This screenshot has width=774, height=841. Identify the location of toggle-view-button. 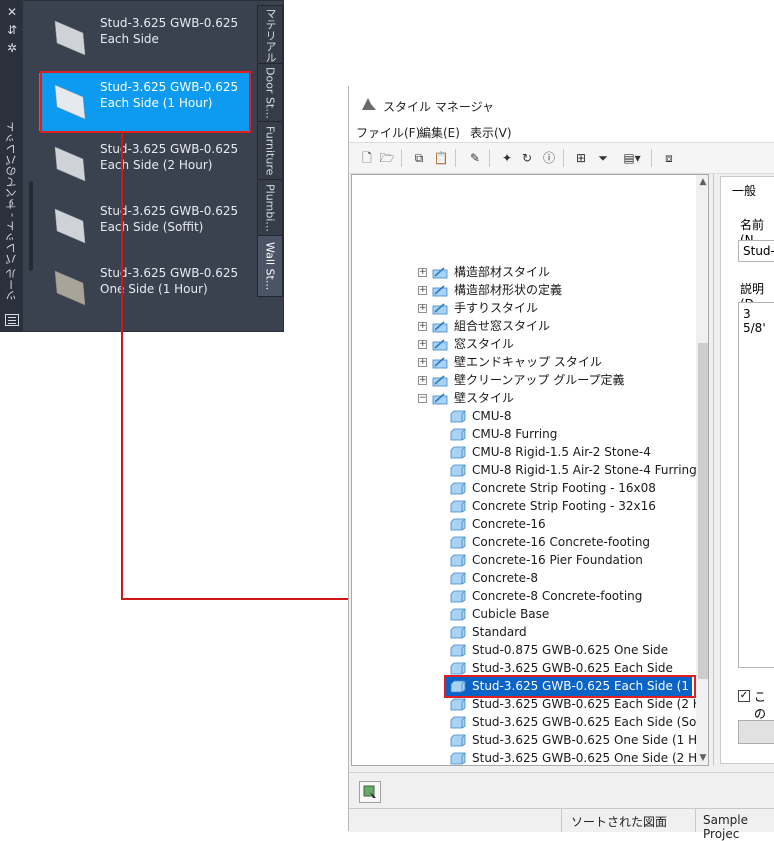
(370, 792).